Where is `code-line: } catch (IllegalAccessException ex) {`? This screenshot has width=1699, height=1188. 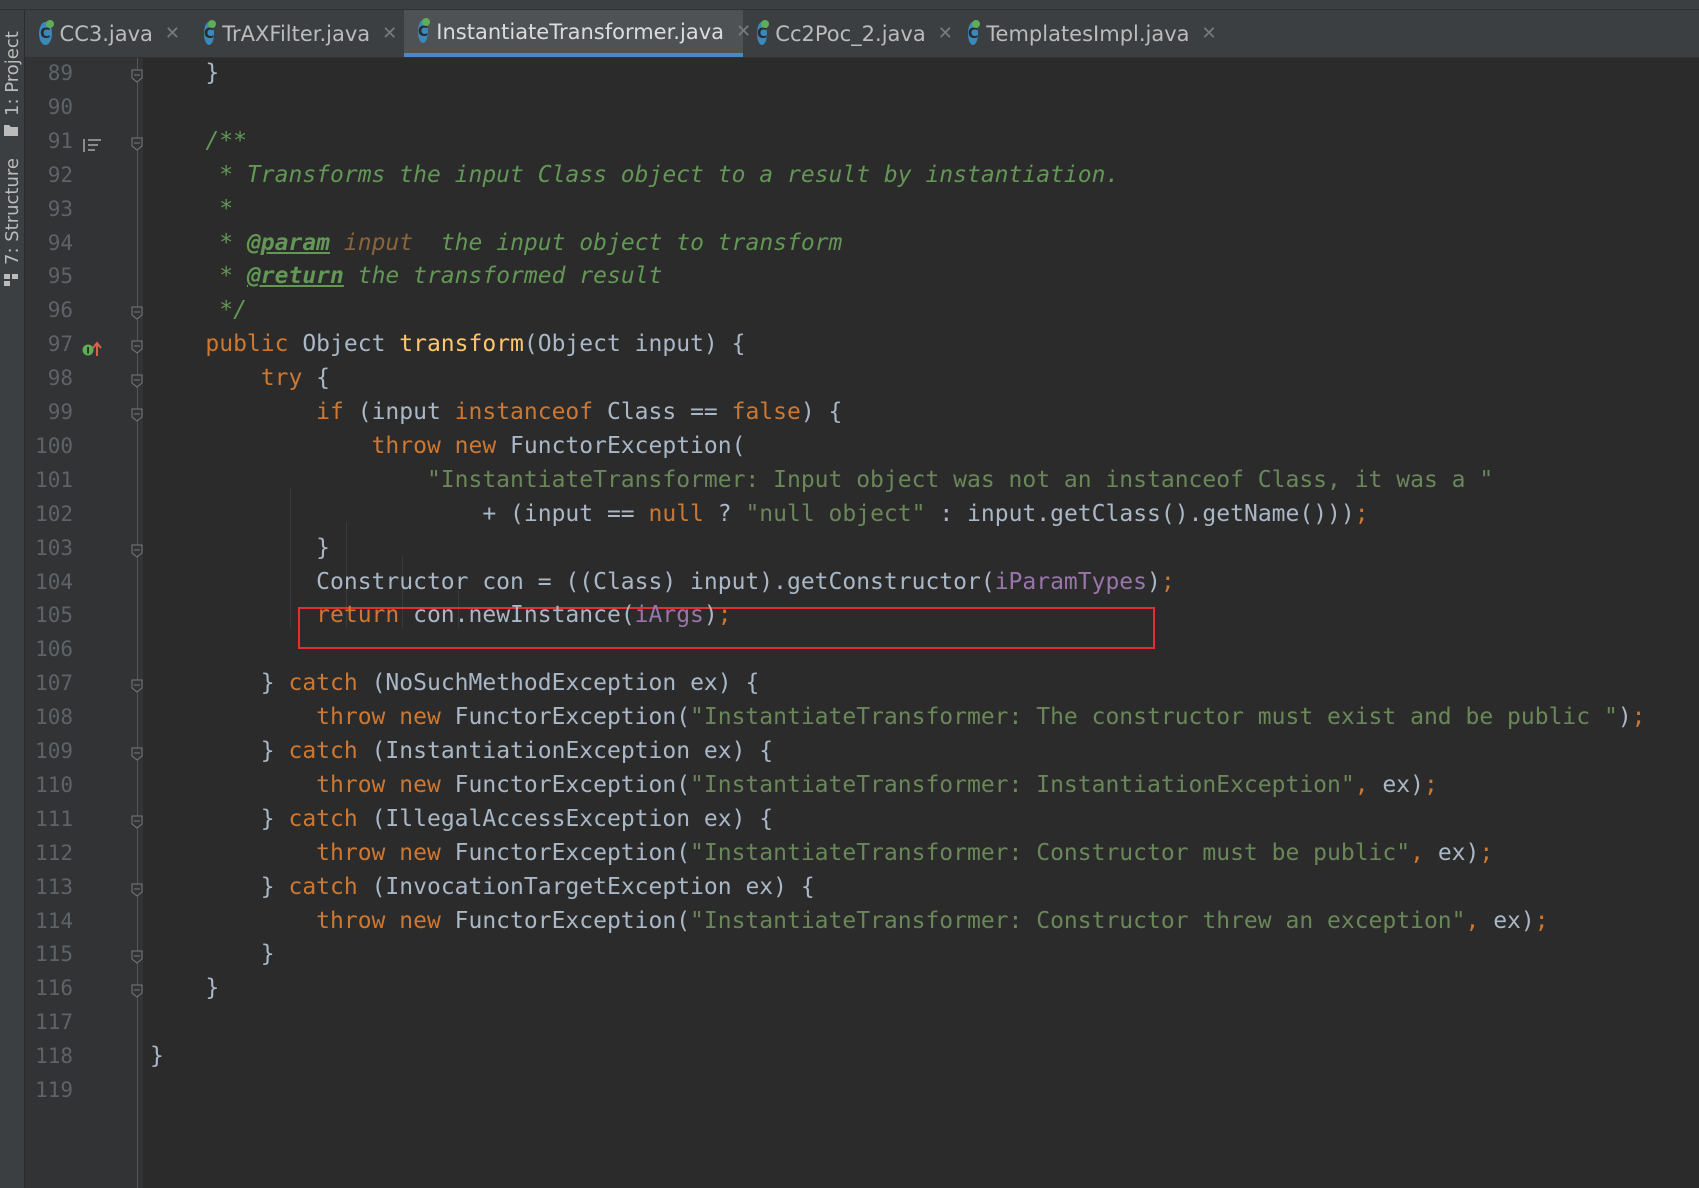
code-line: } catch (IllegalAccessException ex) { is located at coordinates (461, 819).